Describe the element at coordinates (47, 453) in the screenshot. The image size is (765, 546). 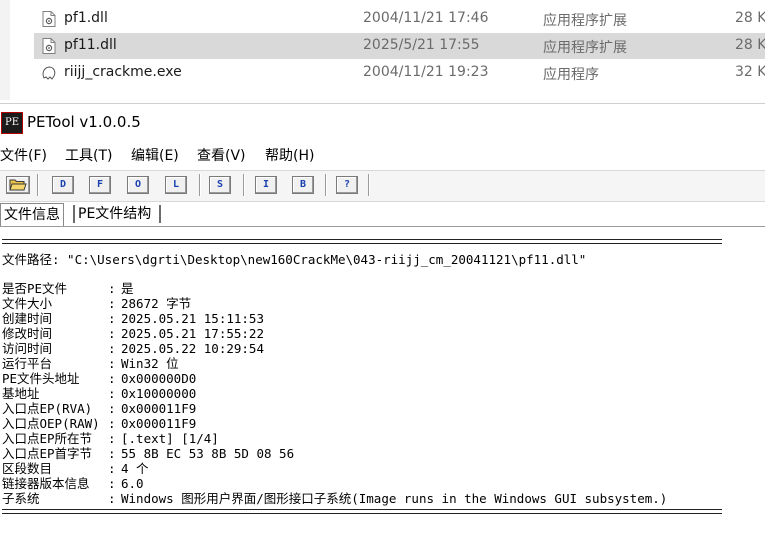
I see `info-key: 入口点EP首字节` at that location.